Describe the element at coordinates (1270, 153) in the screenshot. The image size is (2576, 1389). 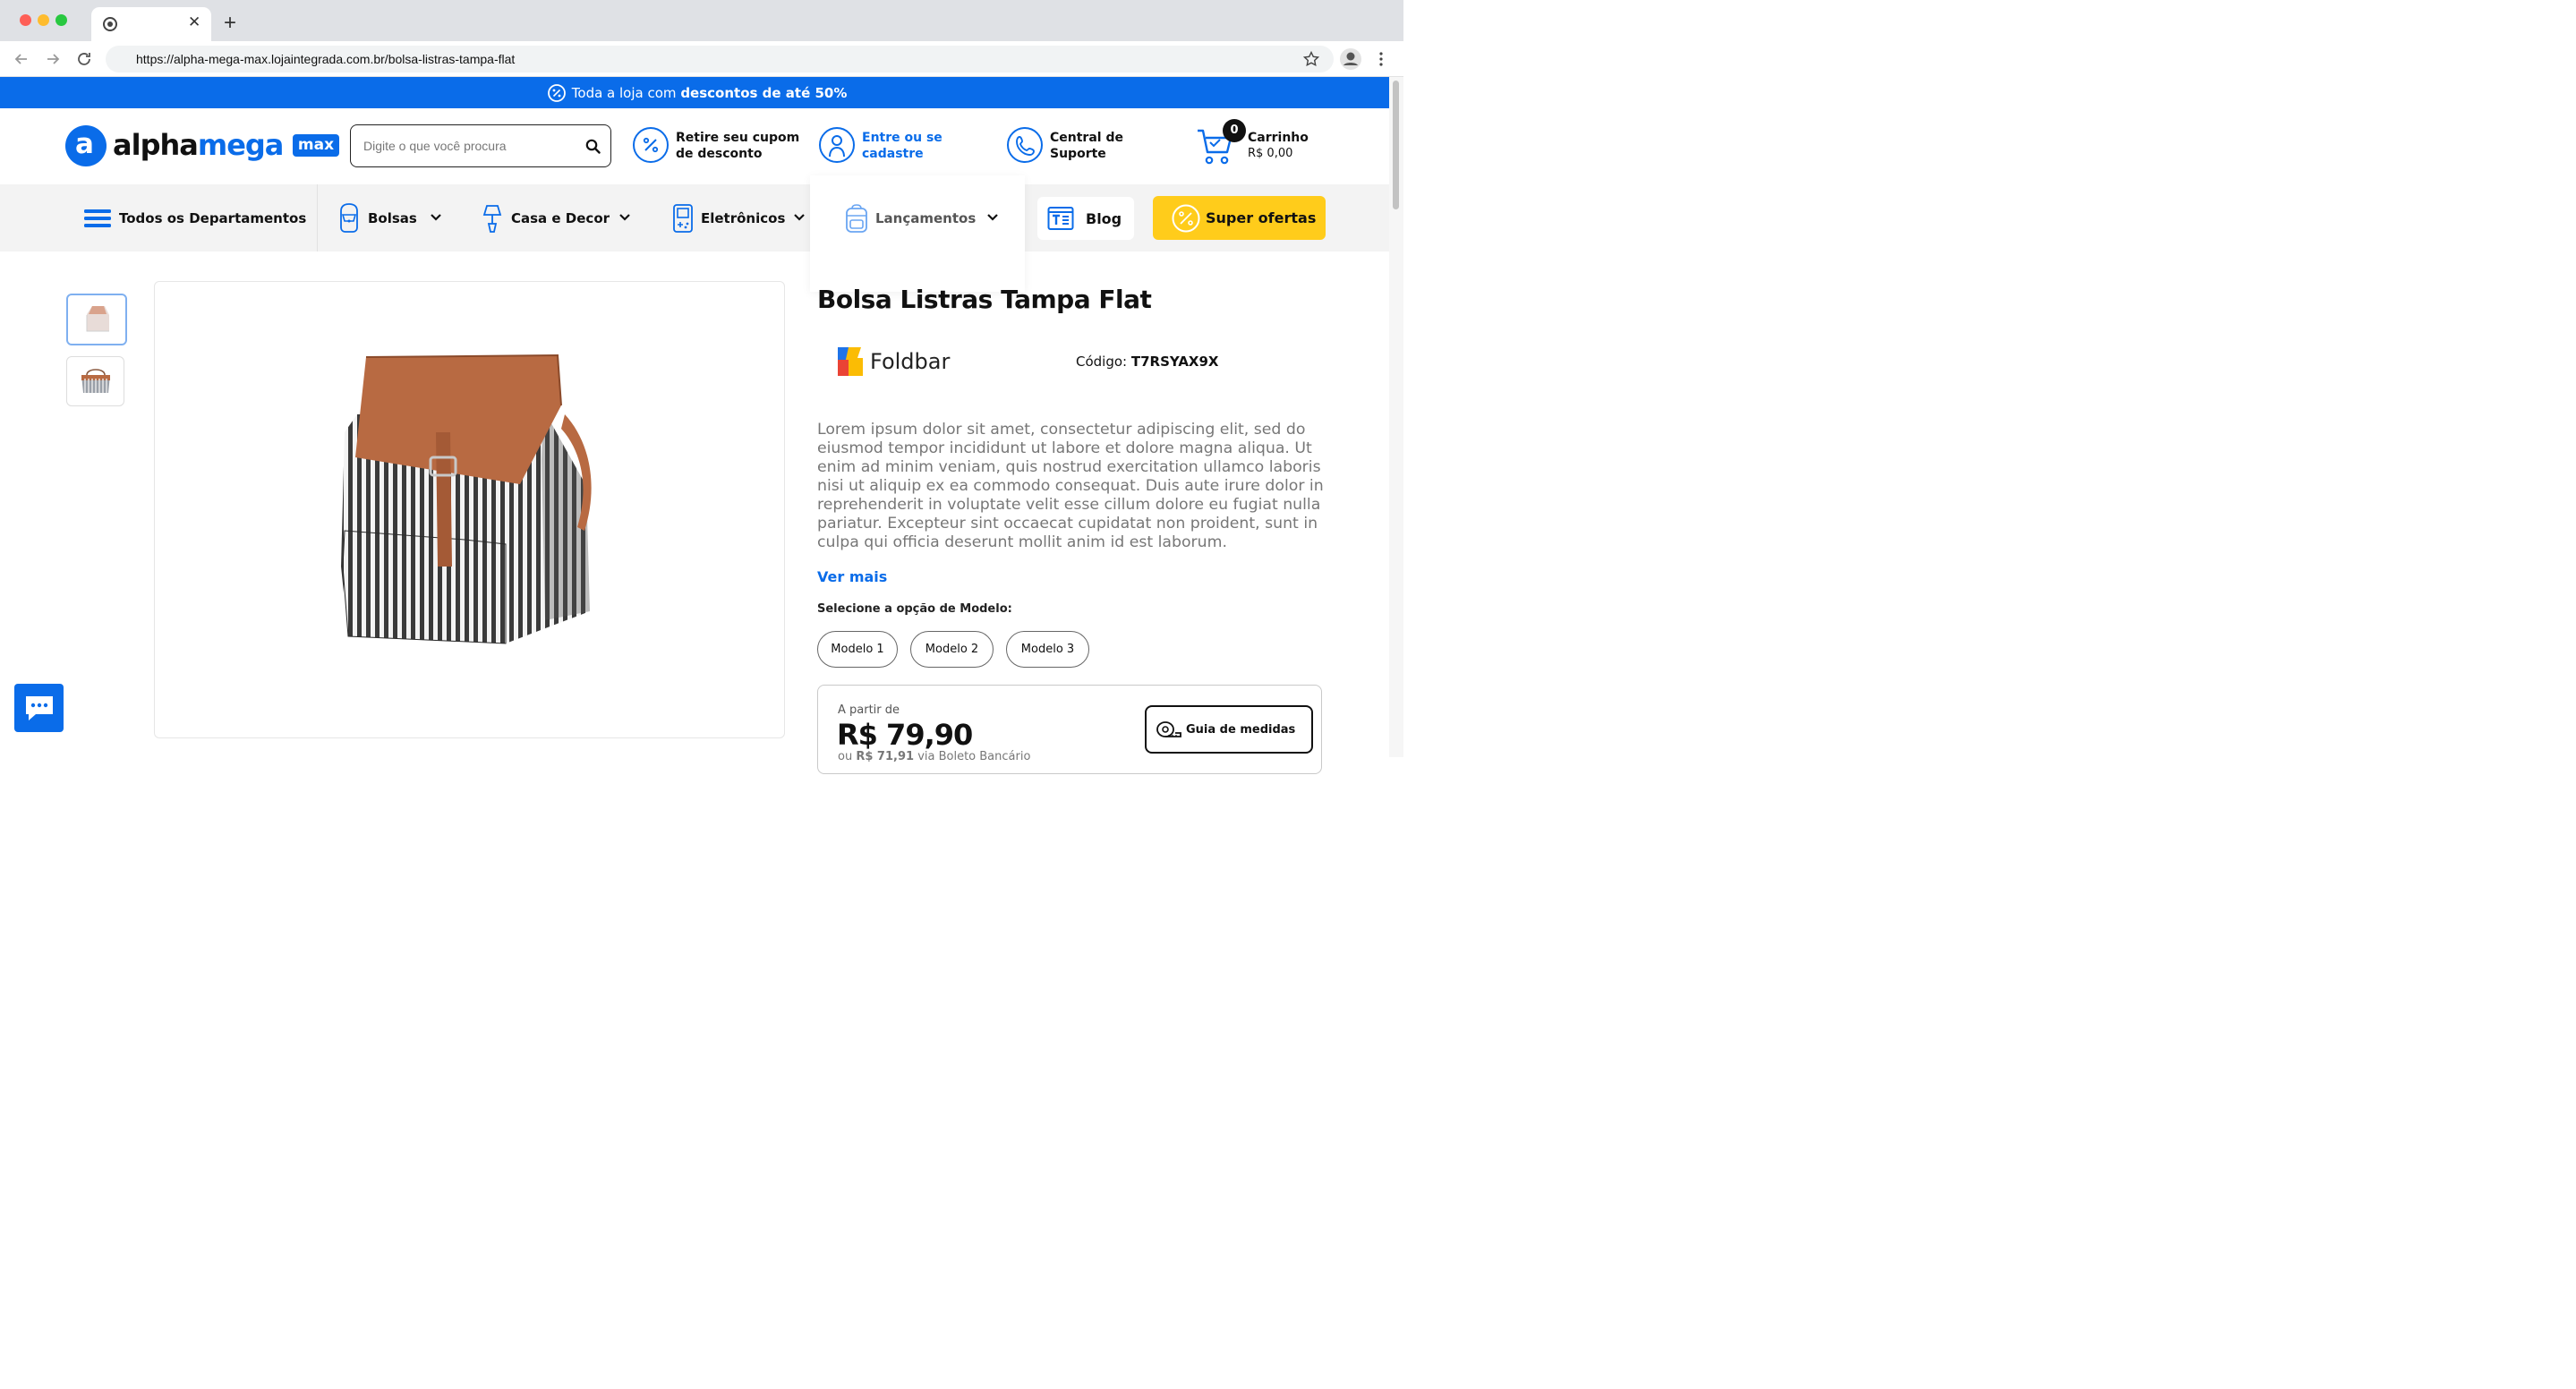
I see `cart-total: R$ 0,00` at that location.